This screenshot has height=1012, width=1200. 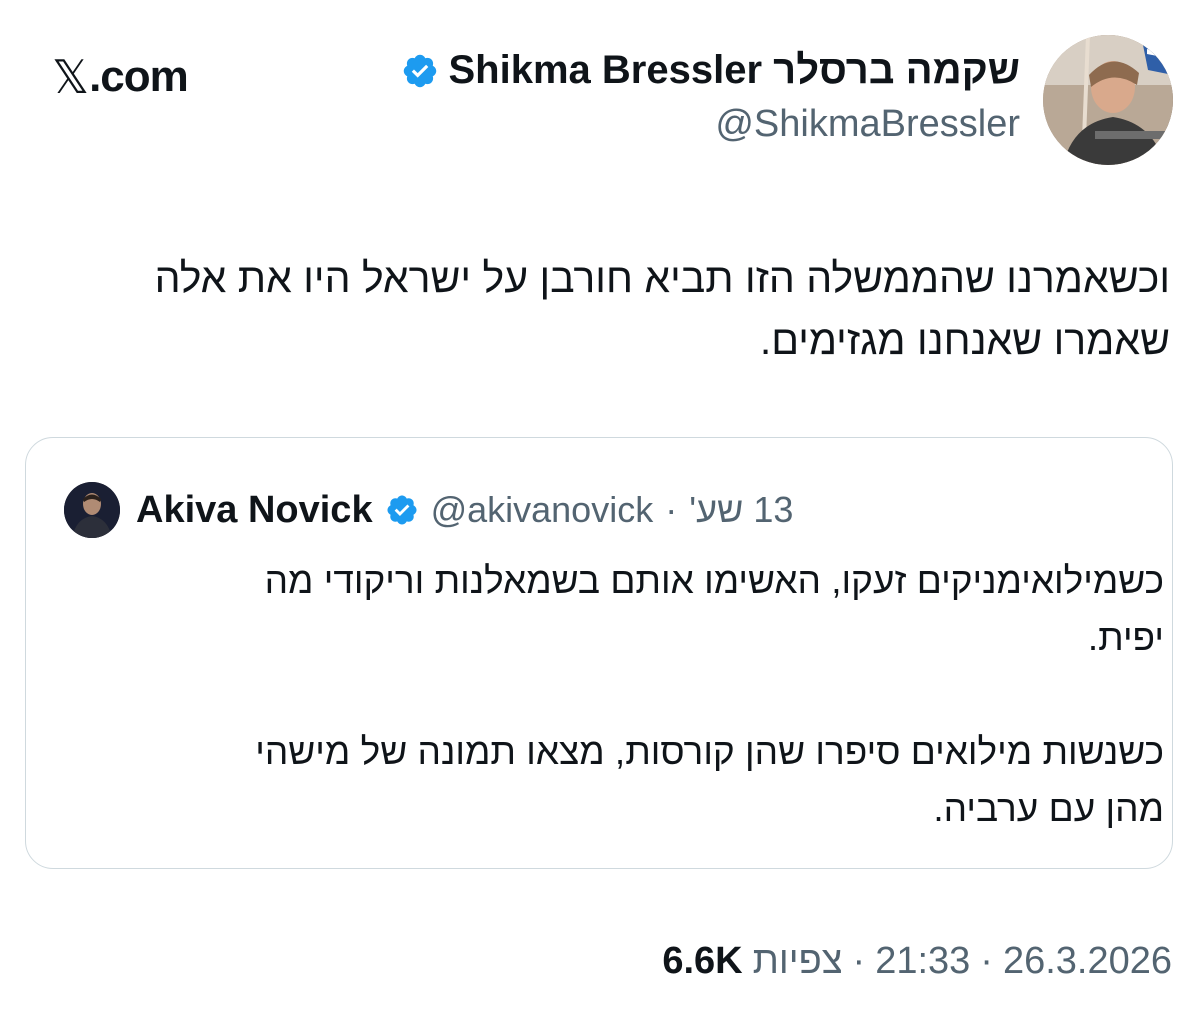 What do you see at coordinates (710, 124) in the screenshot?
I see `author-handle: @ShikmaBressler` at bounding box center [710, 124].